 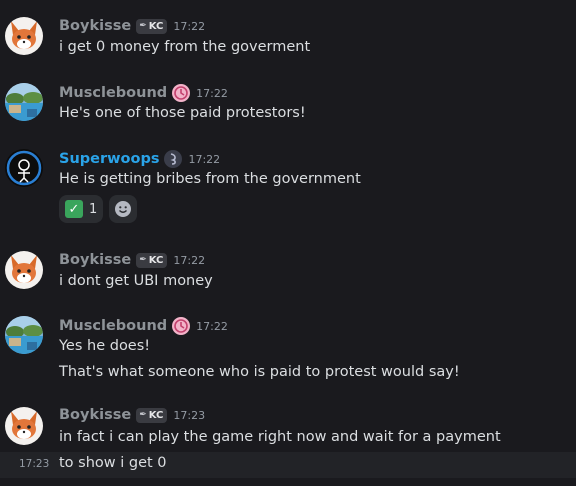 What do you see at coordinates (189, 415) in the screenshot?
I see `timestamp: 17:23` at bounding box center [189, 415].